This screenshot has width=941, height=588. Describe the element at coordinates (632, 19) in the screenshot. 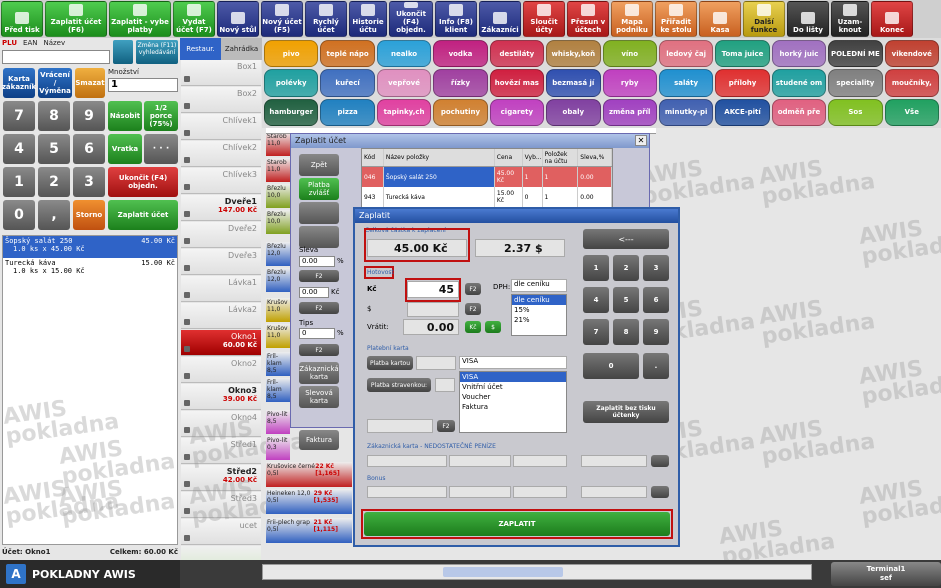

I see `toolbar-button-13: Mapa podniku` at that location.